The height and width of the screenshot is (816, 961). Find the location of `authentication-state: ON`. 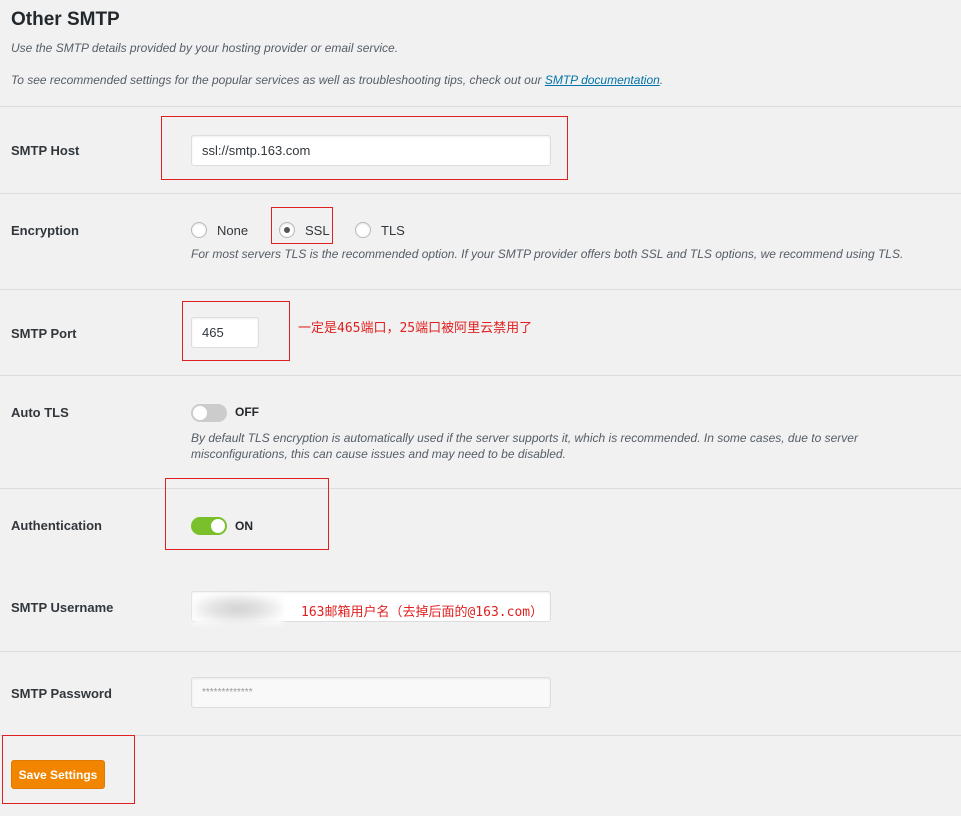

authentication-state: ON is located at coordinates (244, 526).